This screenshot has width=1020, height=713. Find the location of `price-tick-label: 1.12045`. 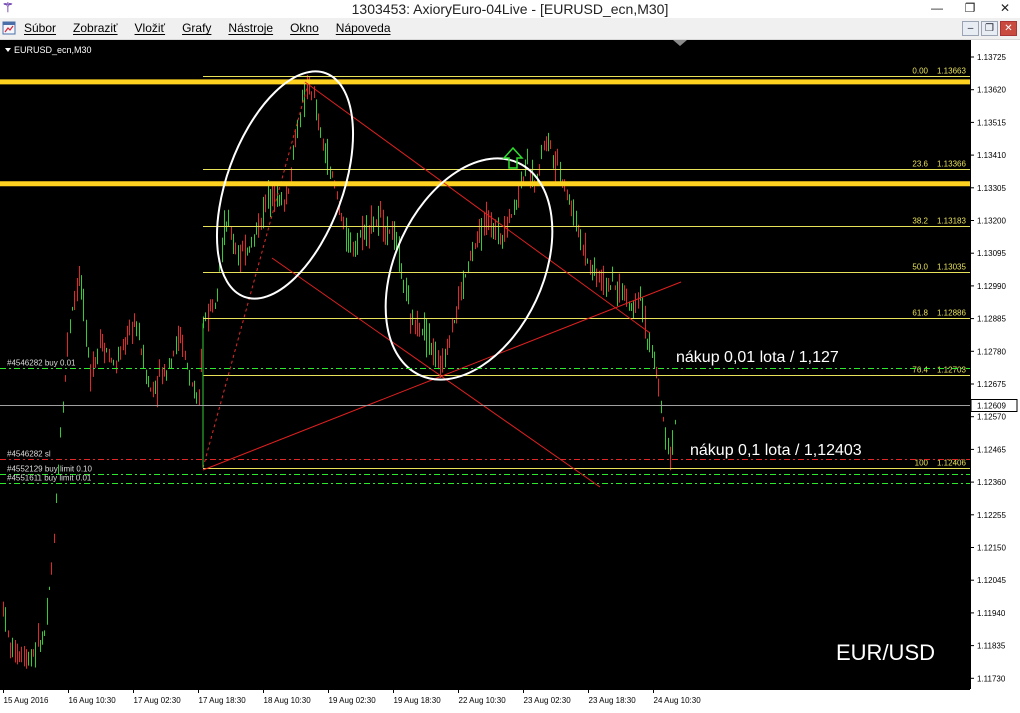

price-tick-label: 1.12045 is located at coordinates (991, 580).